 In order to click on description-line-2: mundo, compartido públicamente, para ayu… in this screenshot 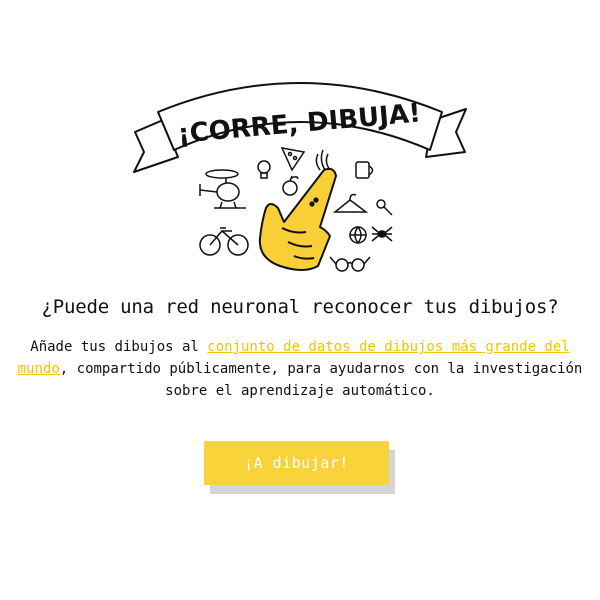, I will do `click(300, 369)`.